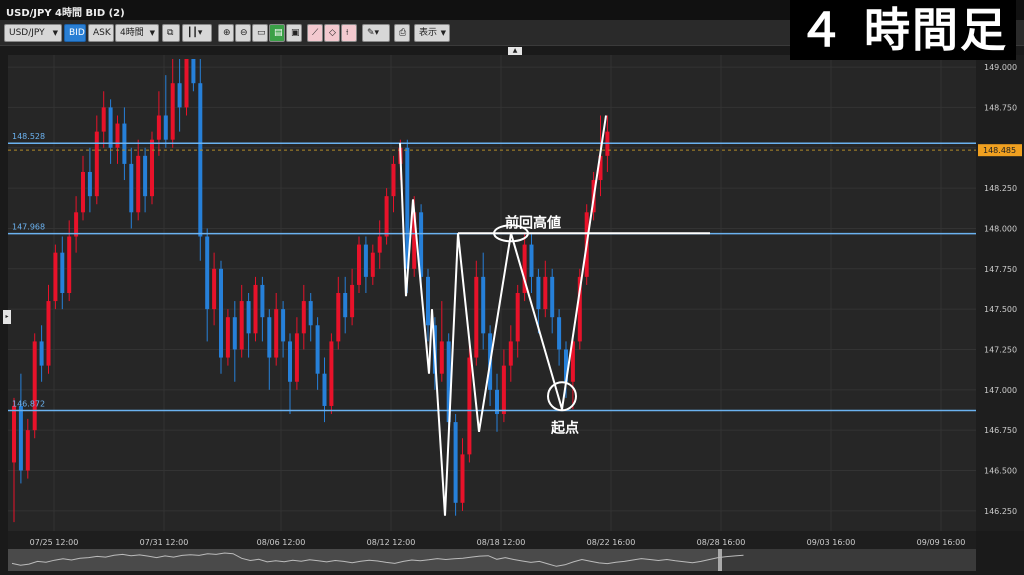  What do you see at coordinates (349, 33) in the screenshot?
I see `draw-fib-icon: ⟊` at bounding box center [349, 33].